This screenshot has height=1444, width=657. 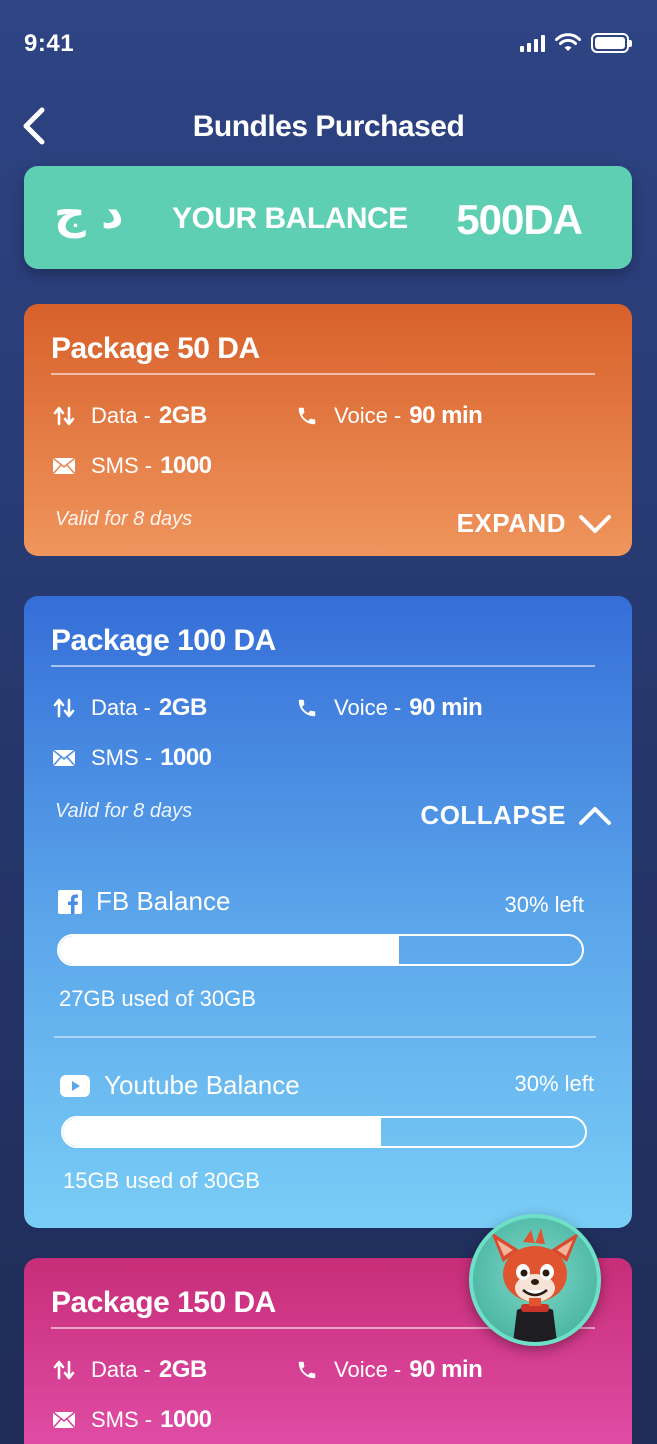 I want to click on fb-balance-name: FB Balance, so click(x=163, y=901).